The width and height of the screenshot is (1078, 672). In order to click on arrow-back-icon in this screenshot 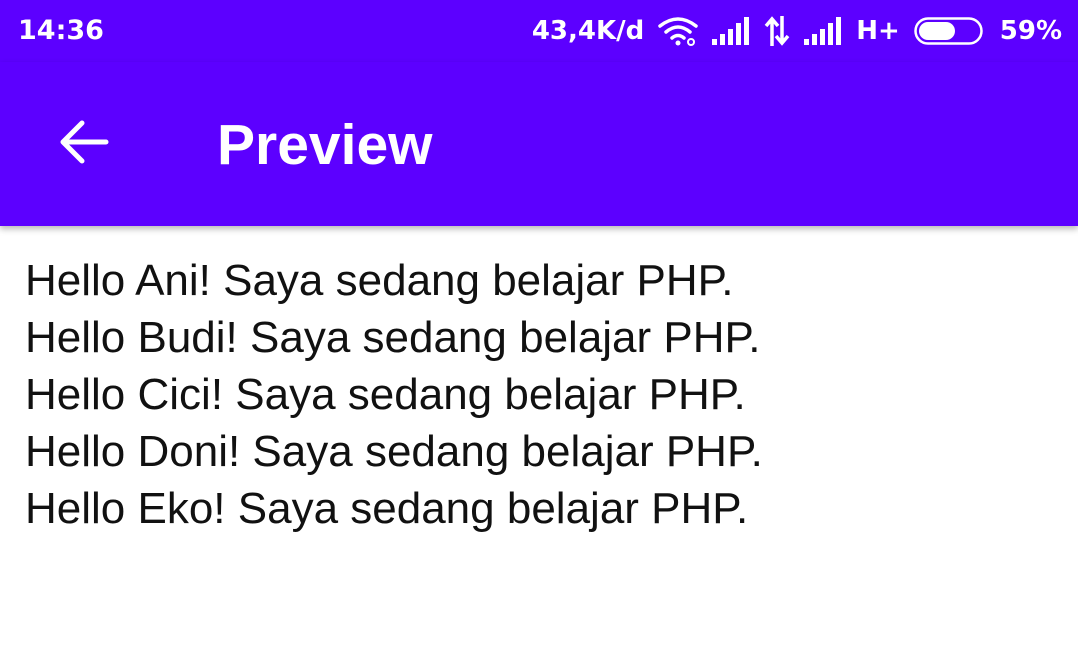, I will do `click(84, 144)`.